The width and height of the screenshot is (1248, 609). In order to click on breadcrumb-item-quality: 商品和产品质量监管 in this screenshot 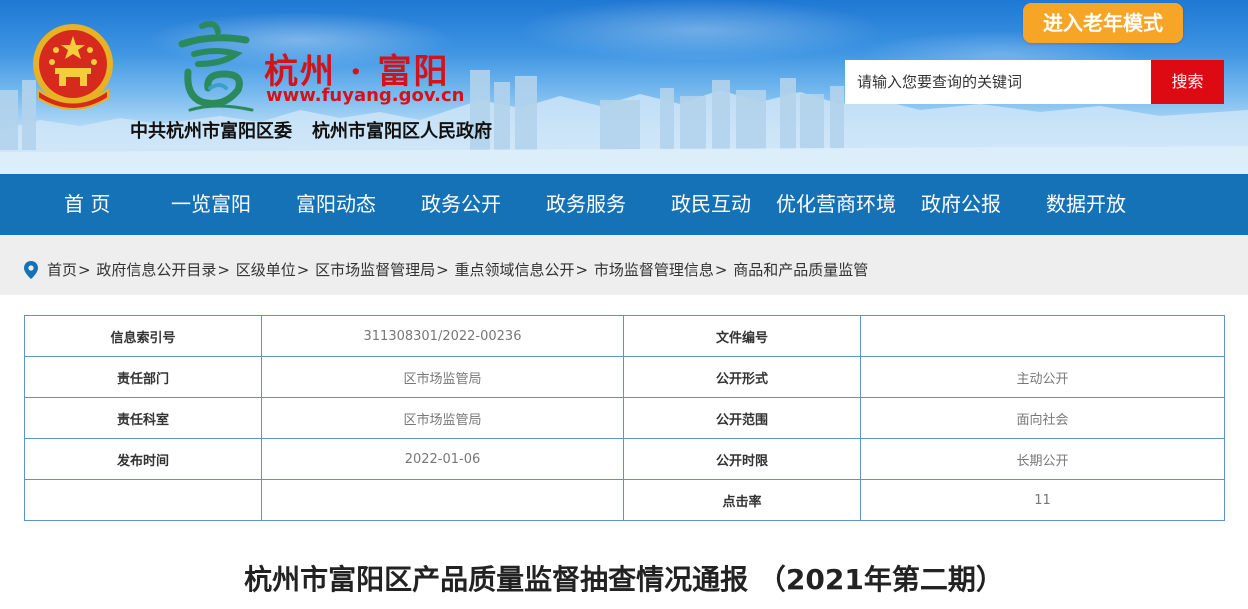, I will do `click(800, 270)`.